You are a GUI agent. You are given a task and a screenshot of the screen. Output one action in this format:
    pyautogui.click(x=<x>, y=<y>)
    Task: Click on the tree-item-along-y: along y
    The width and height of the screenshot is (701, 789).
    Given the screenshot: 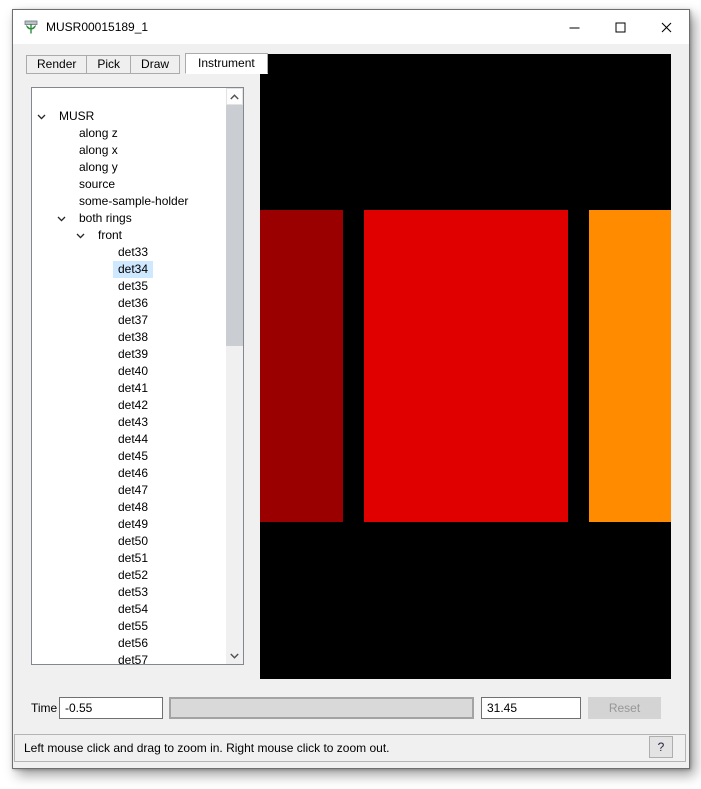 What is the action you would take?
    pyautogui.click(x=129, y=167)
    